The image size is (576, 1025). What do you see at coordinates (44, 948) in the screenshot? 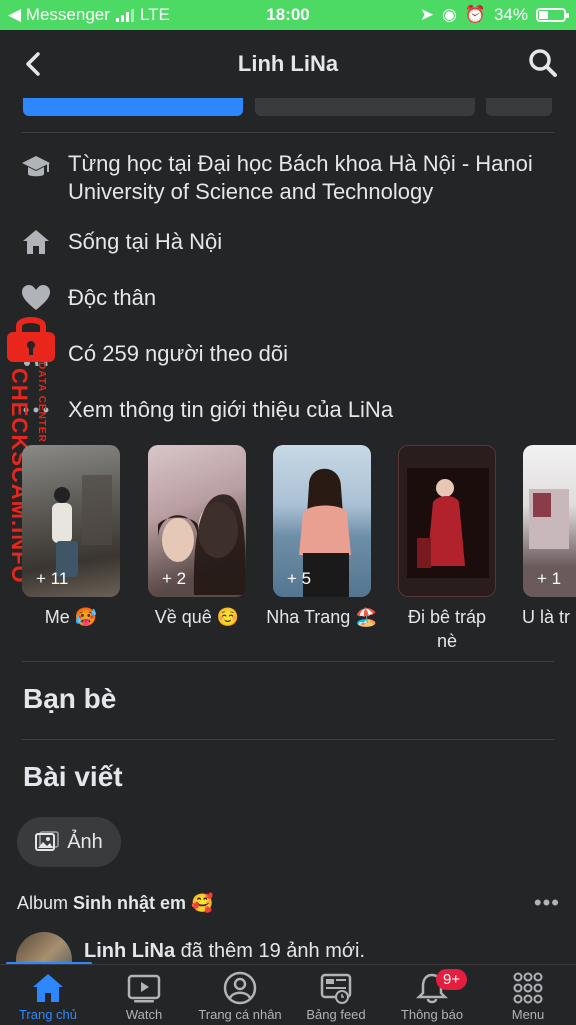
I see `avatar` at bounding box center [44, 948].